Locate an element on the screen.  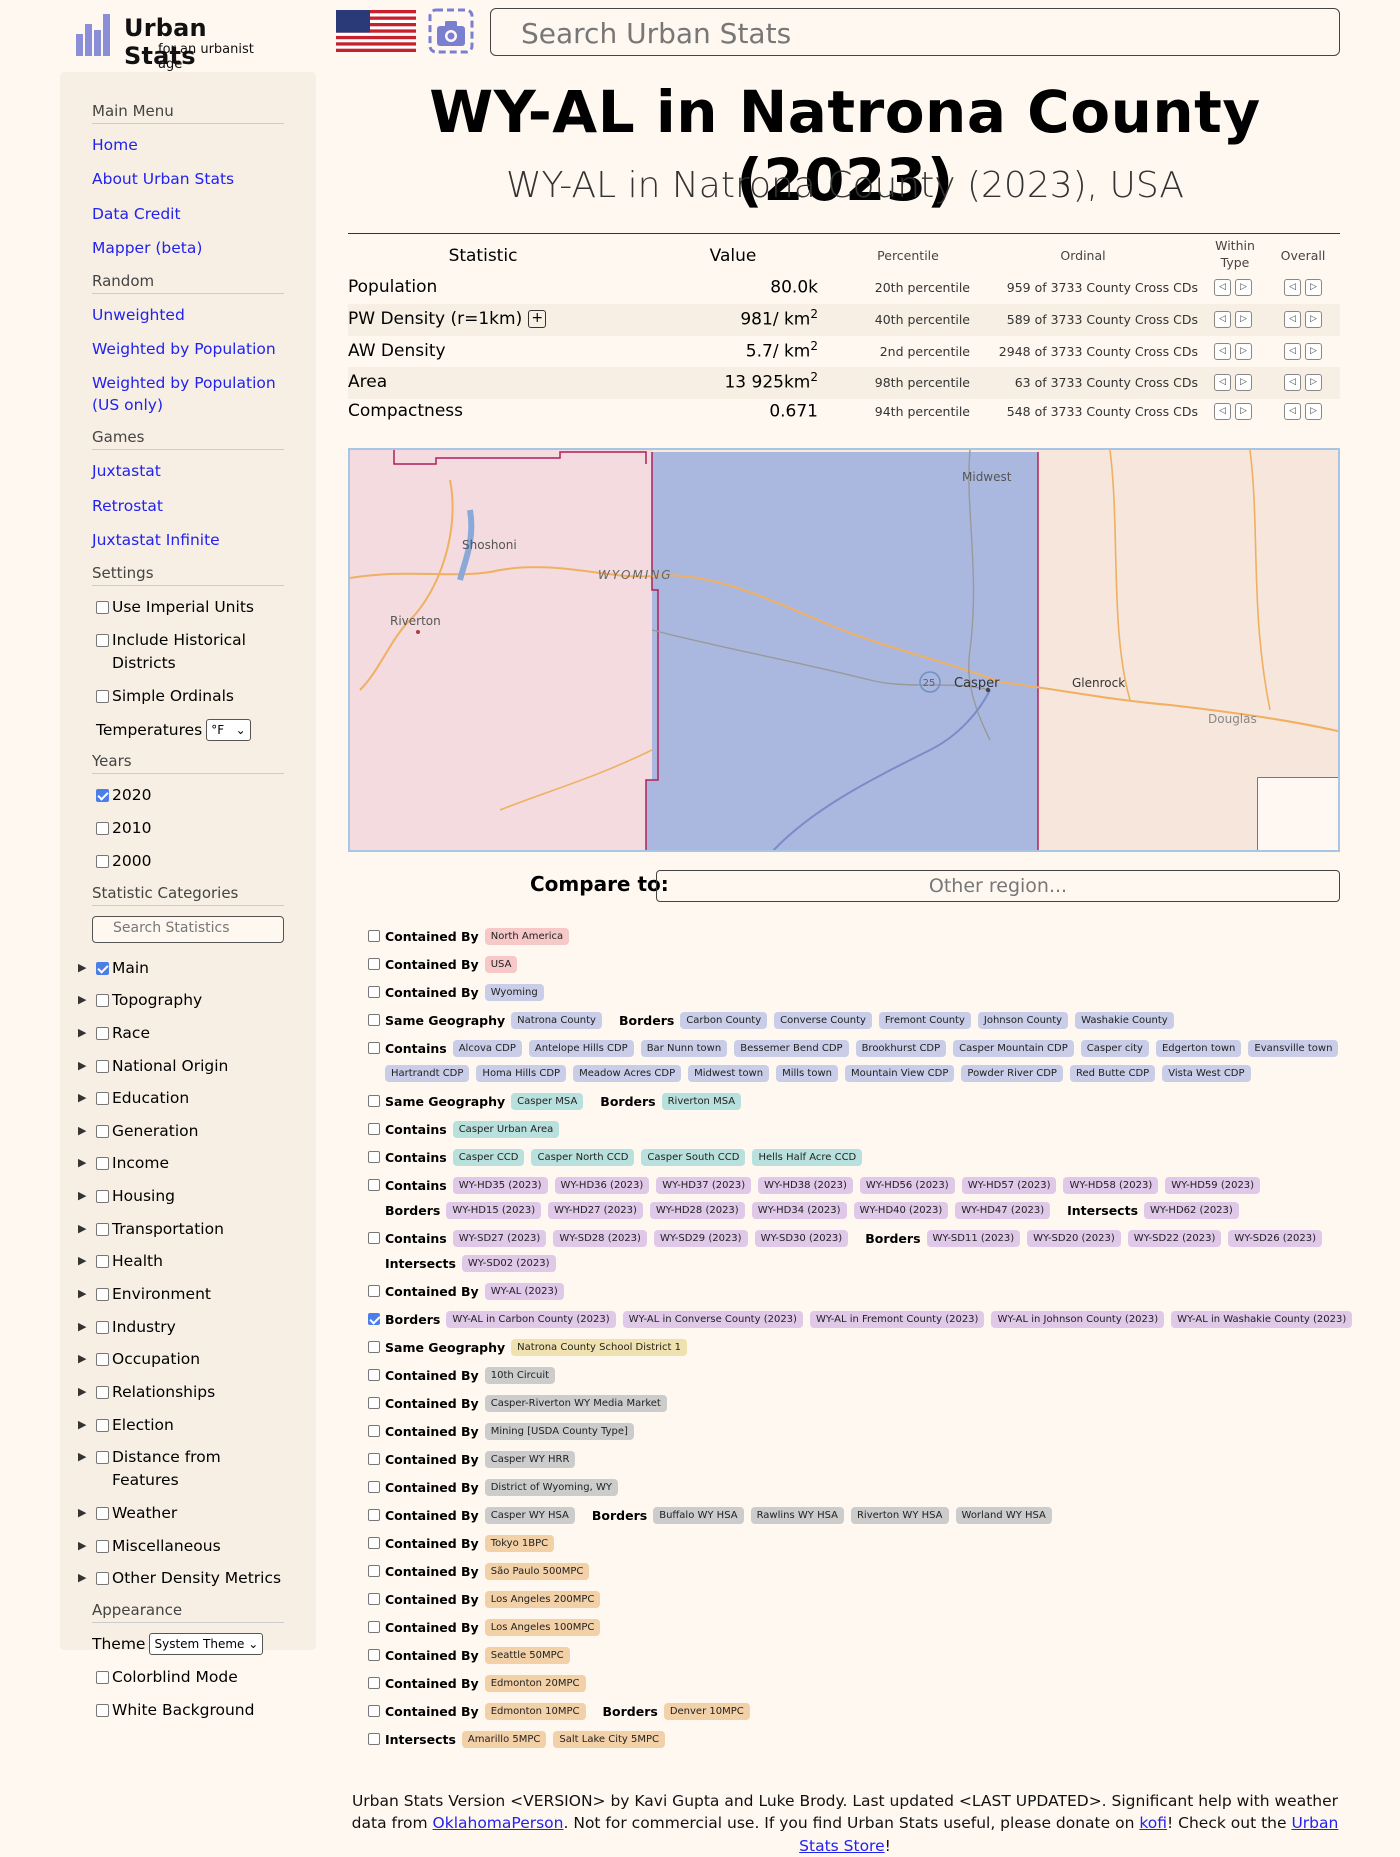
related-region-link: WY-HD34 (2023) is located at coordinates (799, 1210).